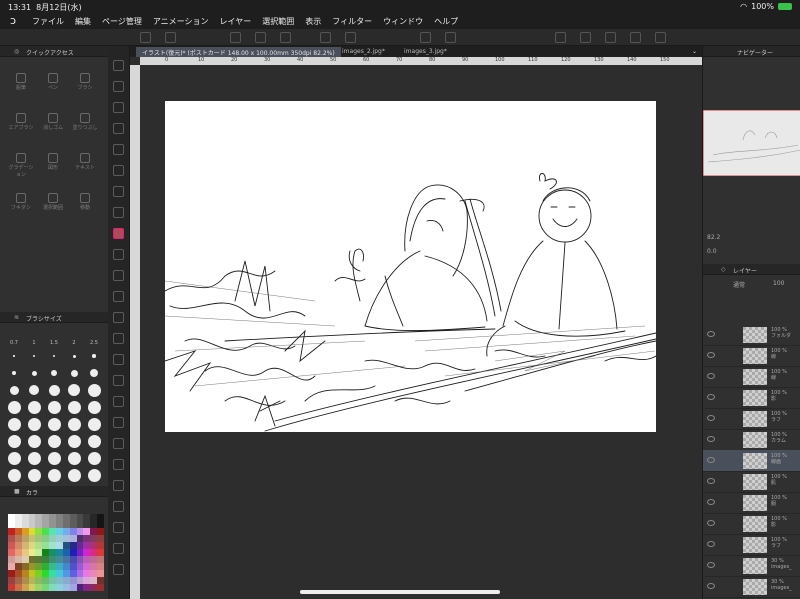  What do you see at coordinates (21, 123) in the screenshot?
I see `quick-access-item: エアブラシ` at bounding box center [21, 123].